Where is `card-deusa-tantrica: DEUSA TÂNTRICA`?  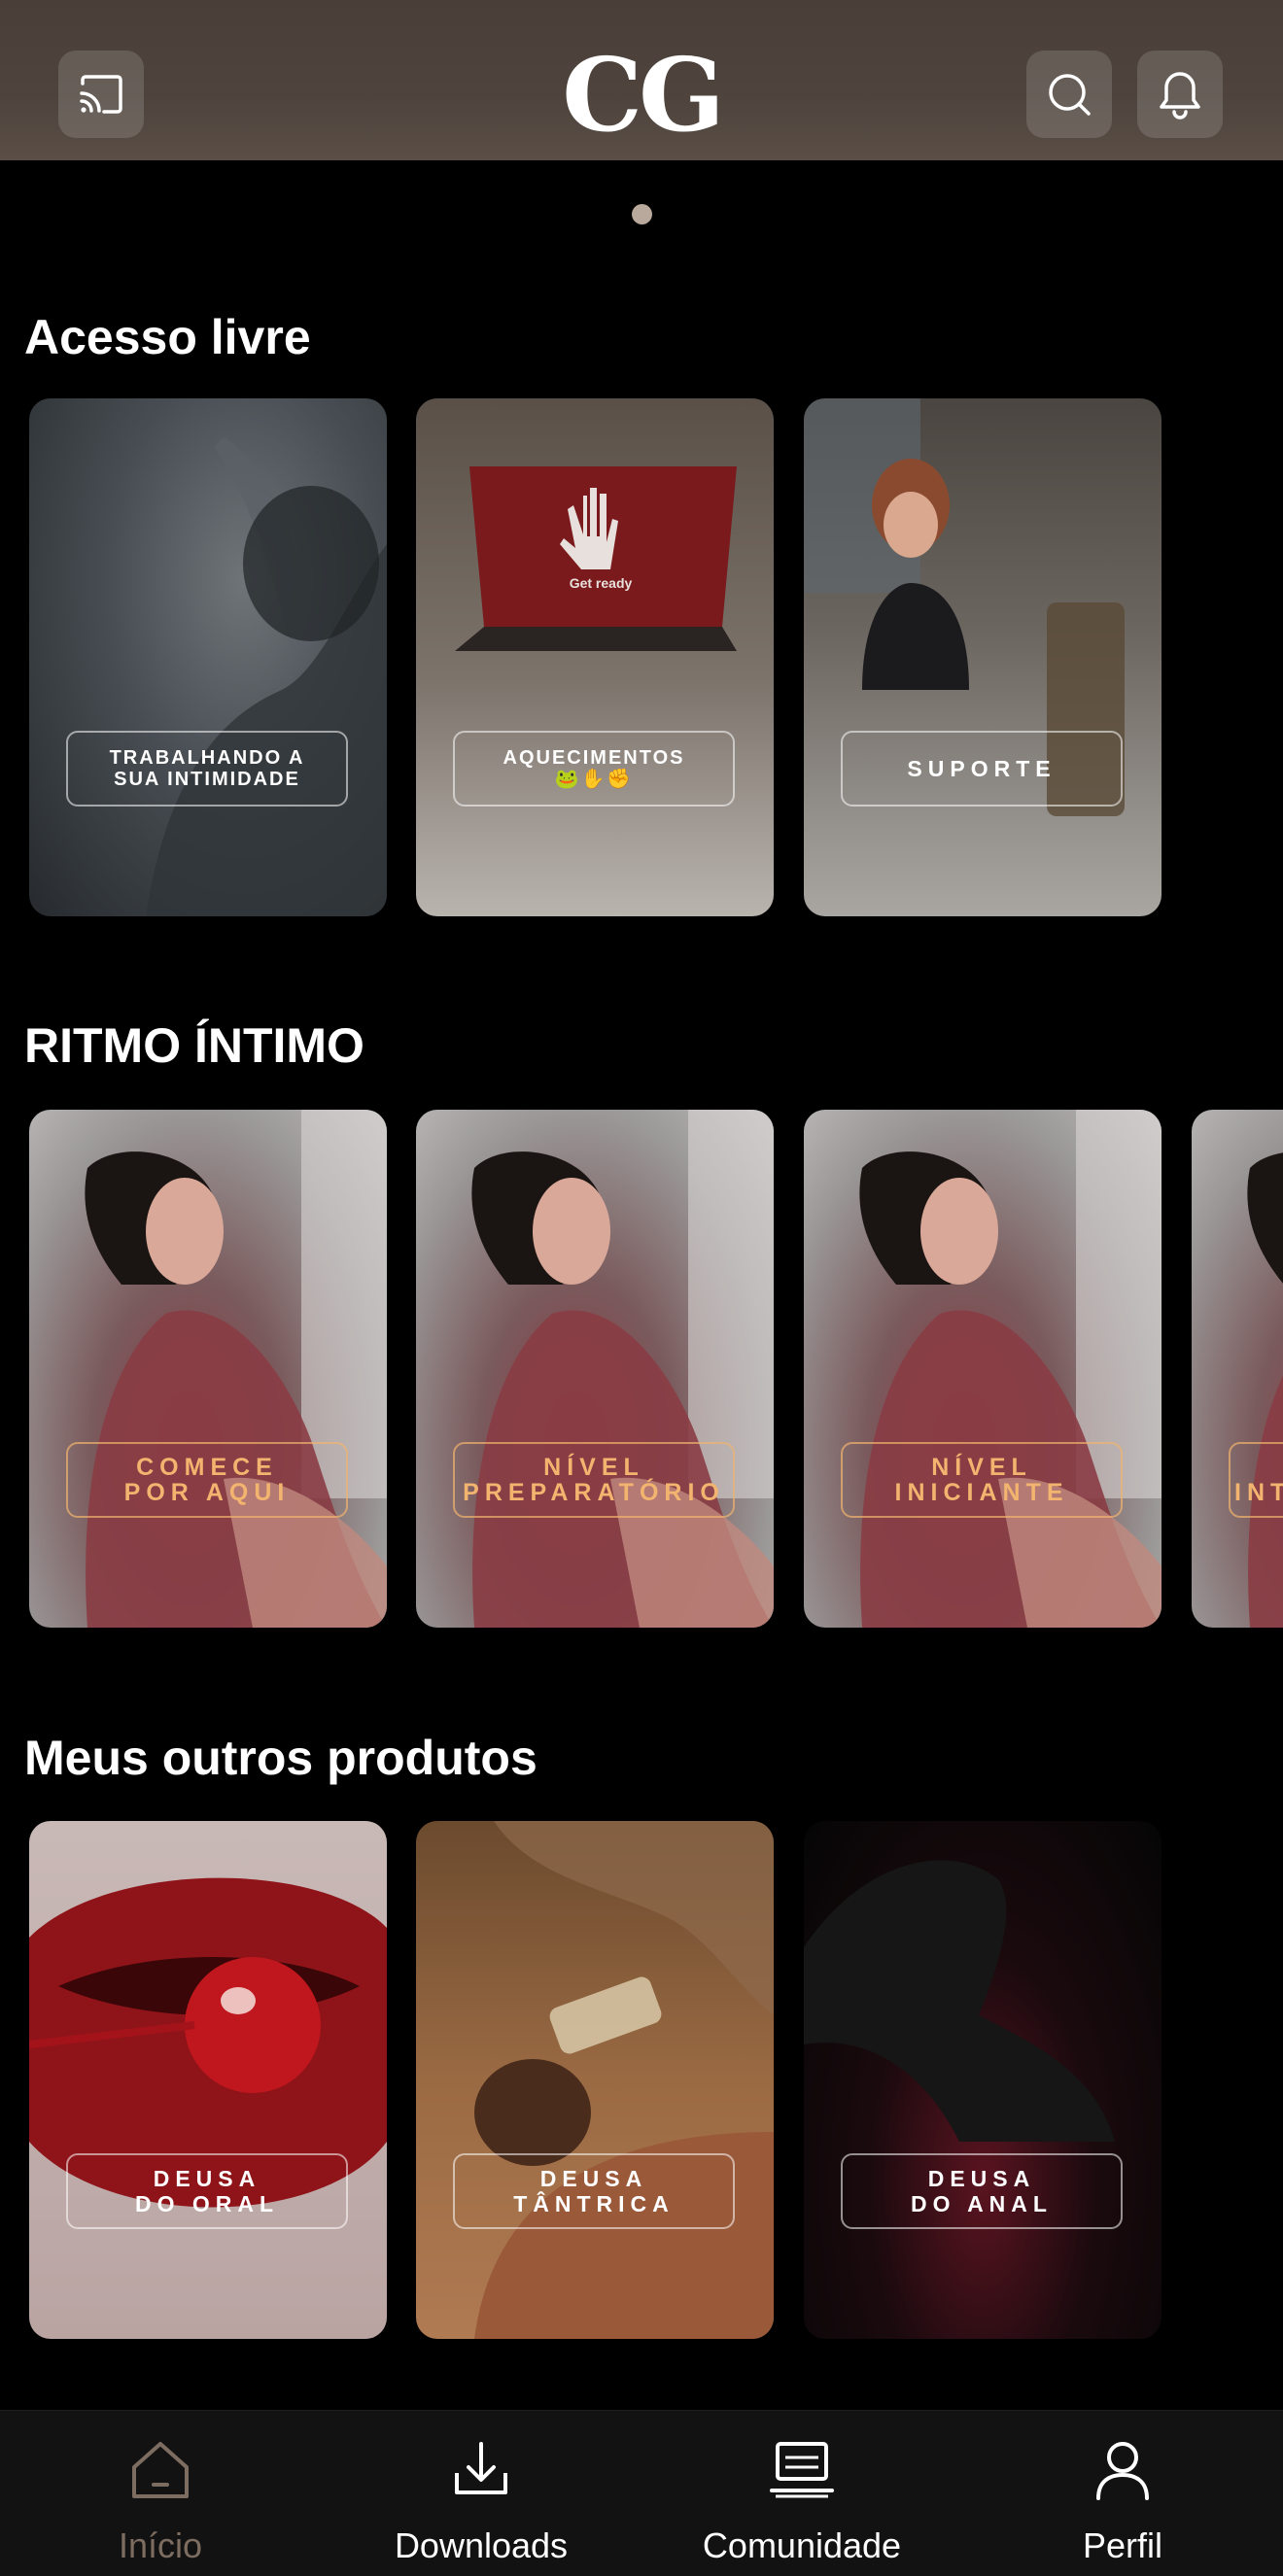
card-deusa-tantrica: DEUSA TÂNTRICA is located at coordinates (595, 2080).